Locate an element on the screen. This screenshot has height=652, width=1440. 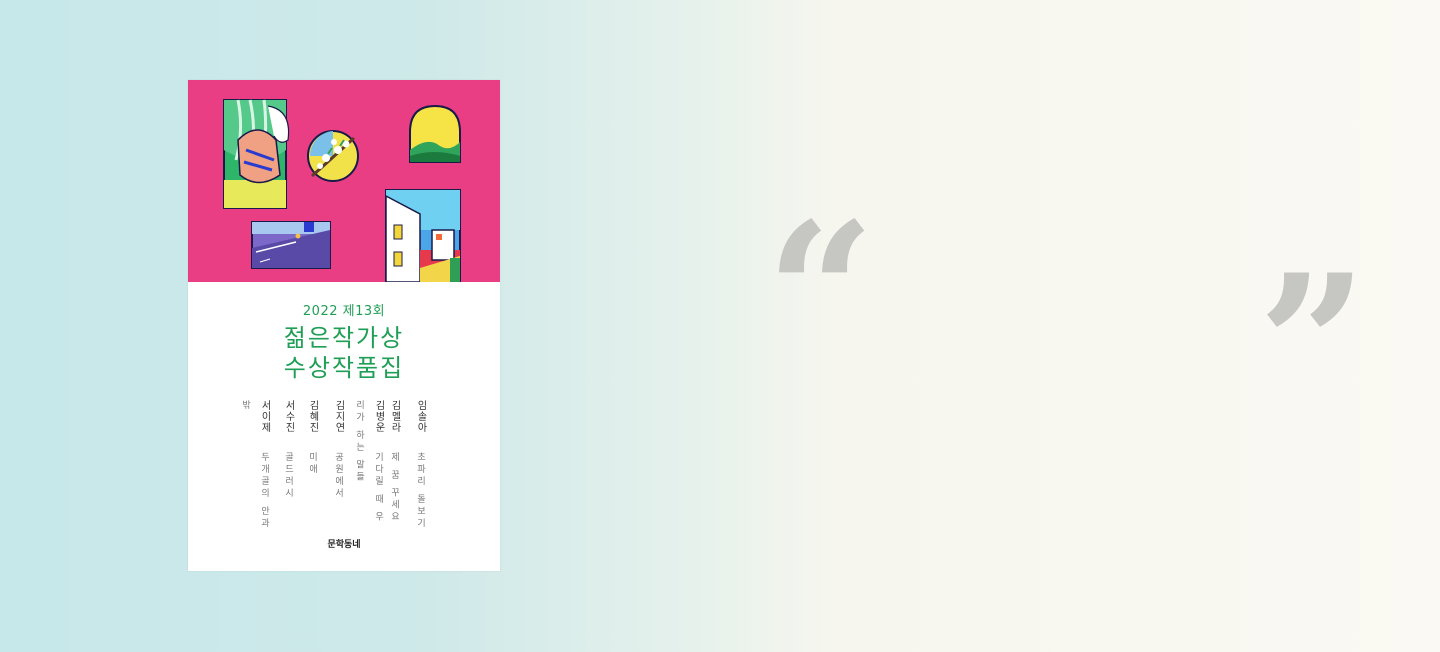
author-entry: 김멜라 제 꿈 꾸세요 is located at coordinates (396, 462).